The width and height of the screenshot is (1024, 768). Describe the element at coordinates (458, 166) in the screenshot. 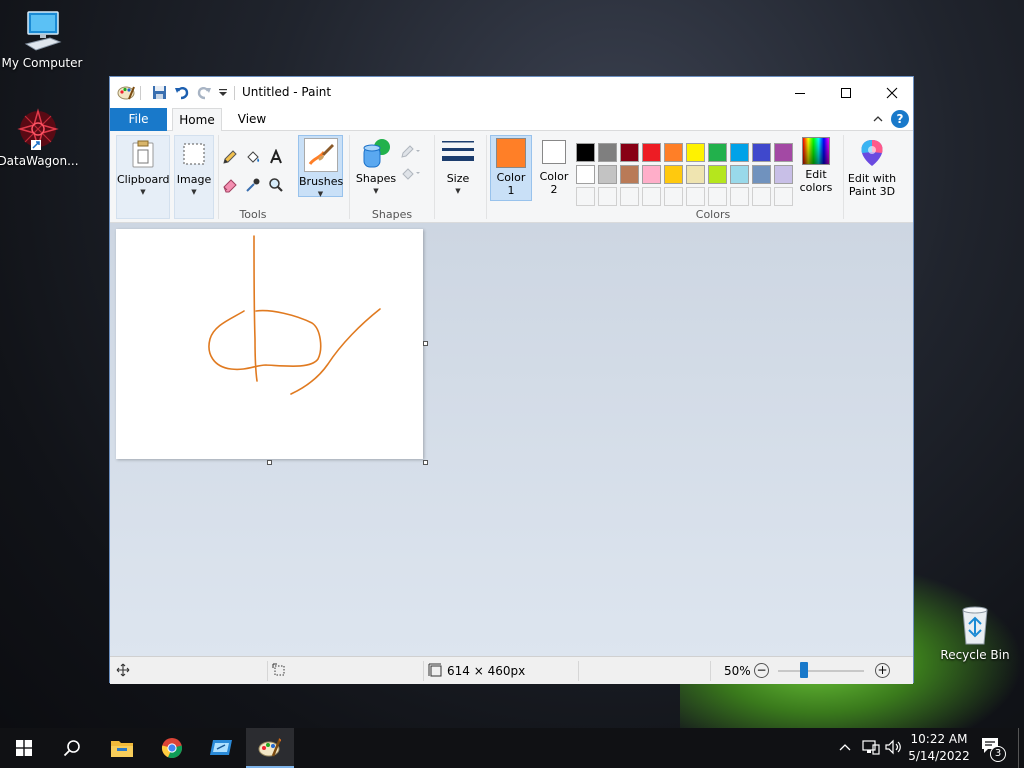

I see `size-button: Size ▼` at that location.